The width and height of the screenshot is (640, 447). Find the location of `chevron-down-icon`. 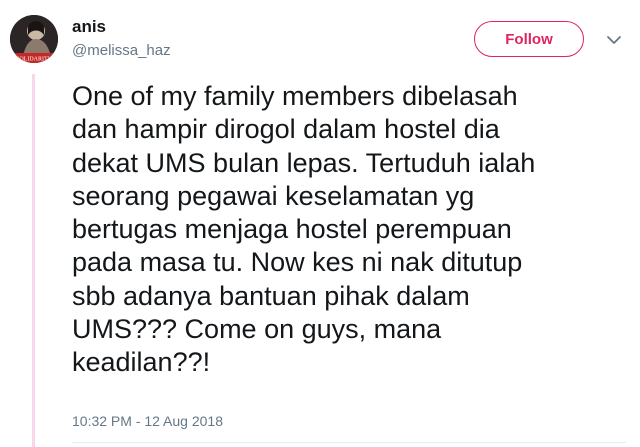

chevron-down-icon is located at coordinates (614, 40).